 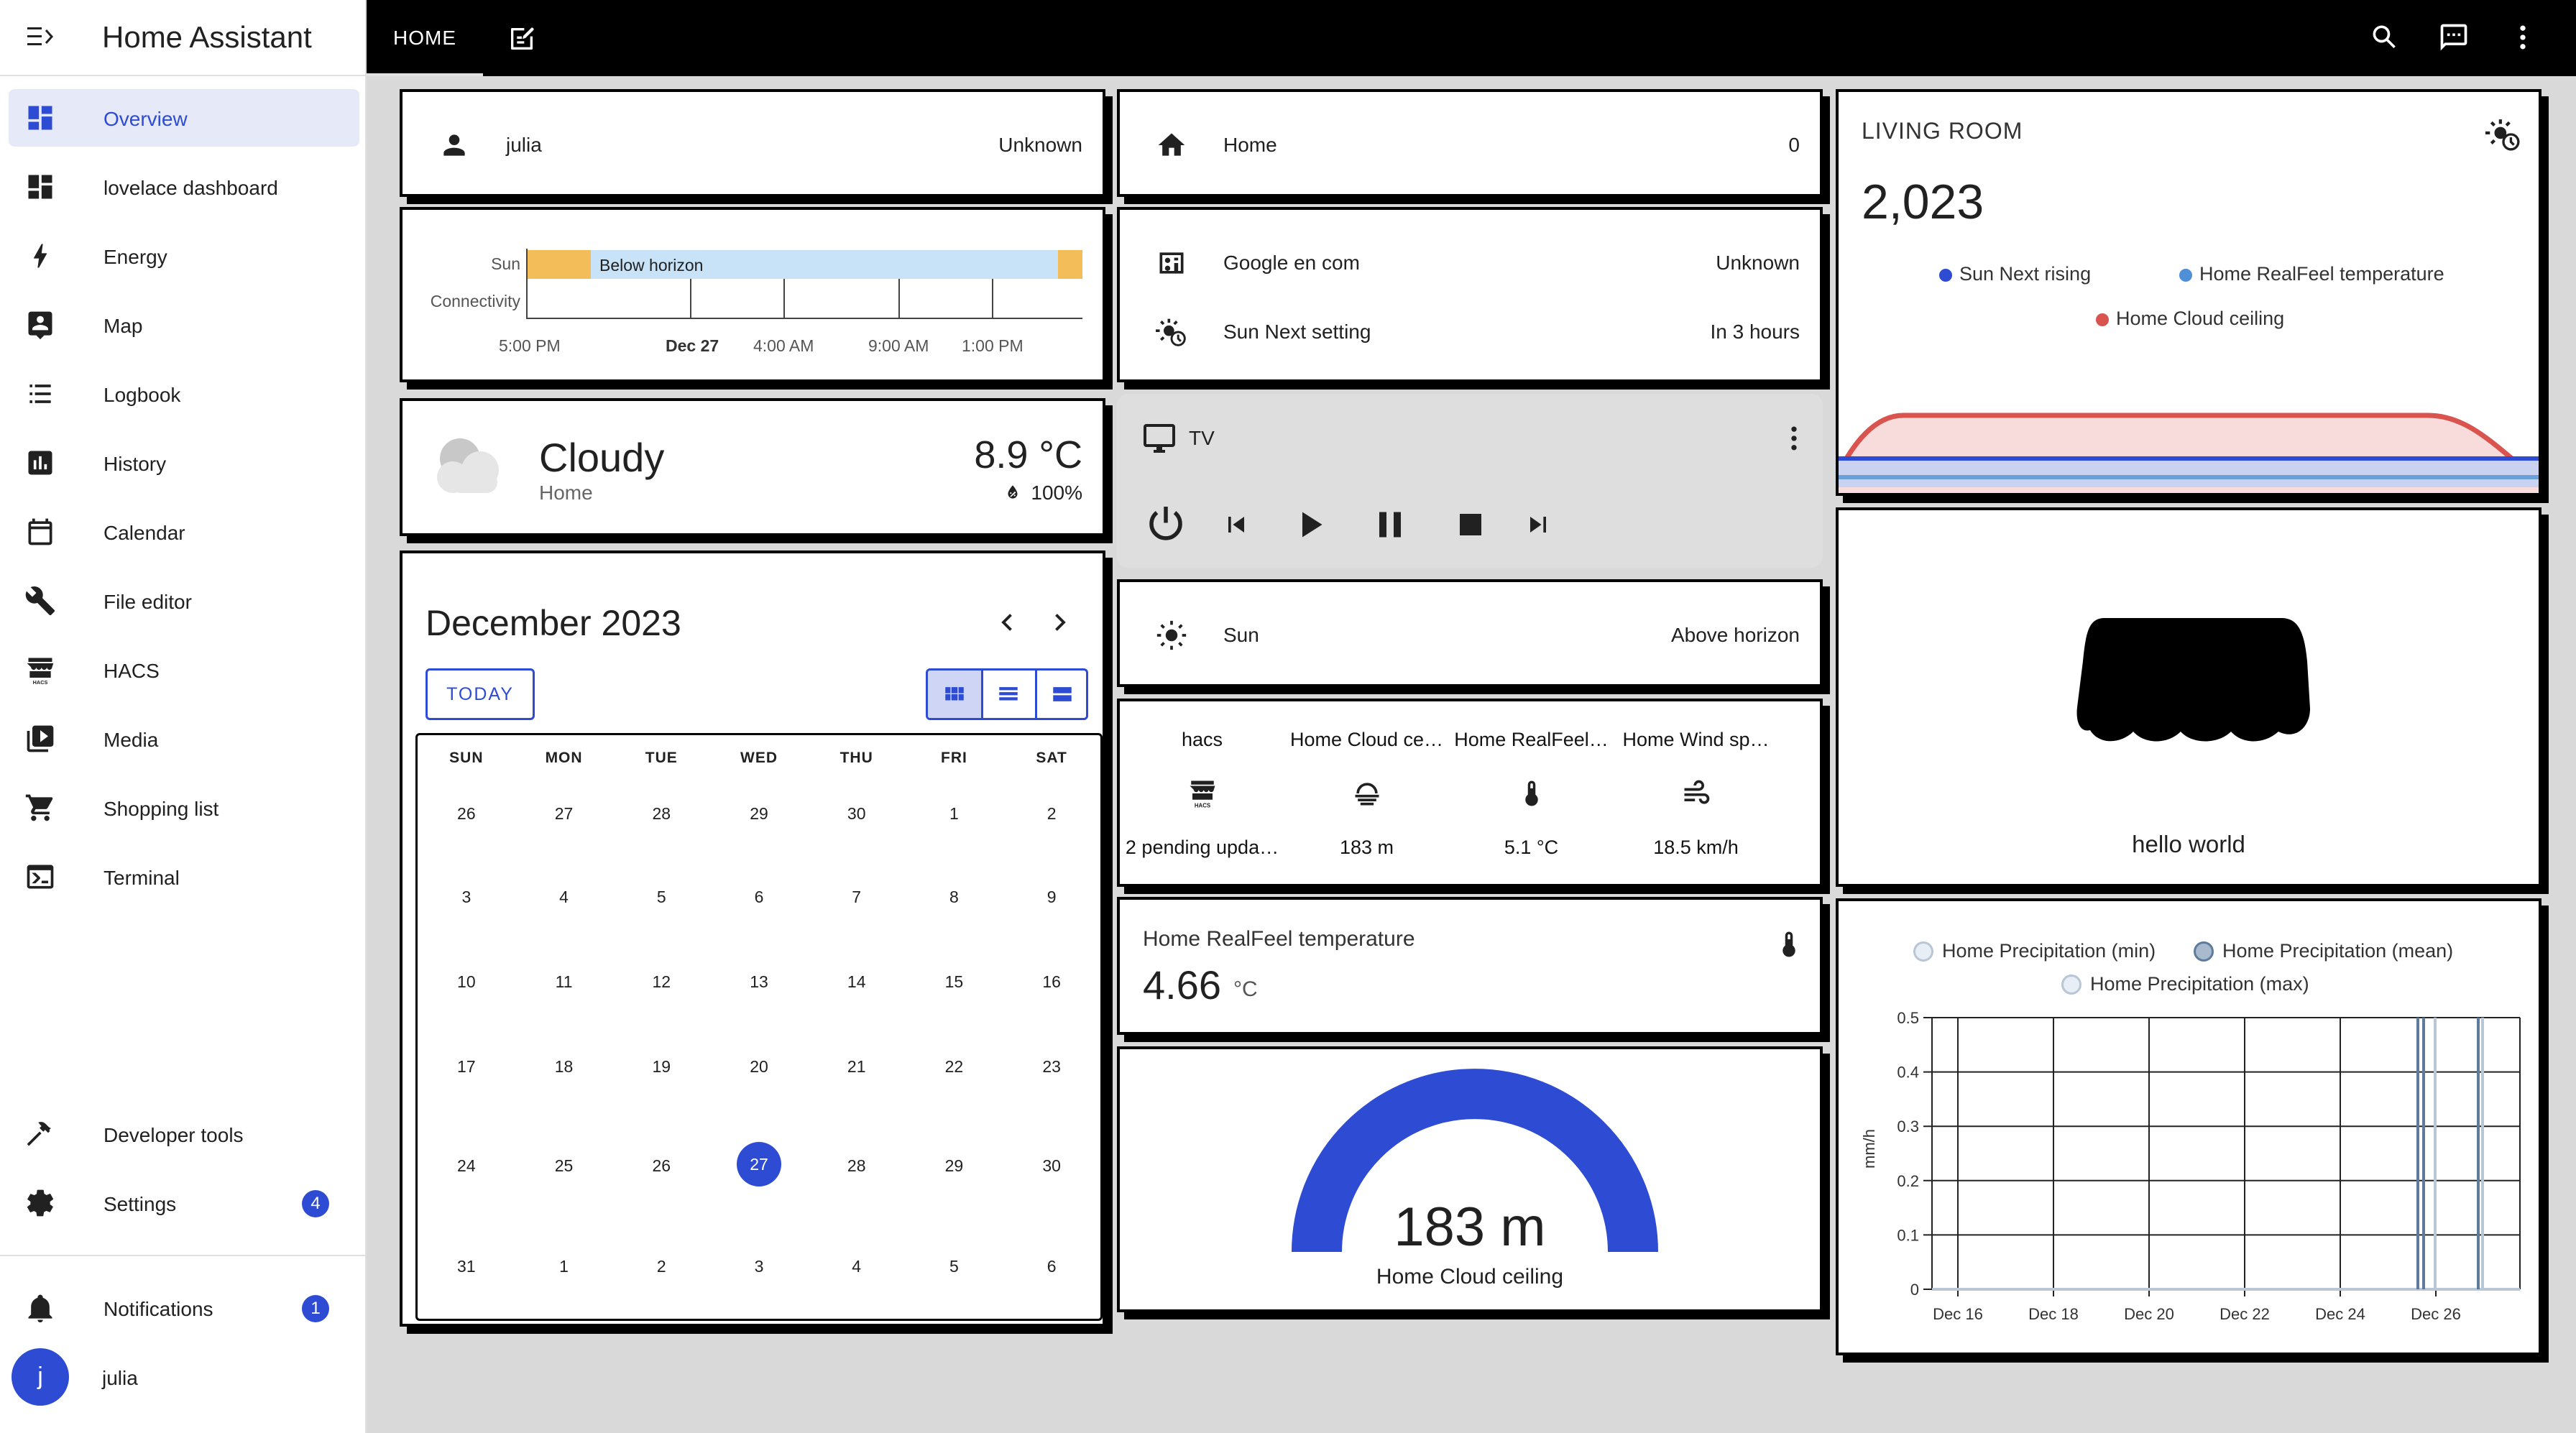 I want to click on sidebar-item-shopping-list: Shopping list, so click(x=184, y=808).